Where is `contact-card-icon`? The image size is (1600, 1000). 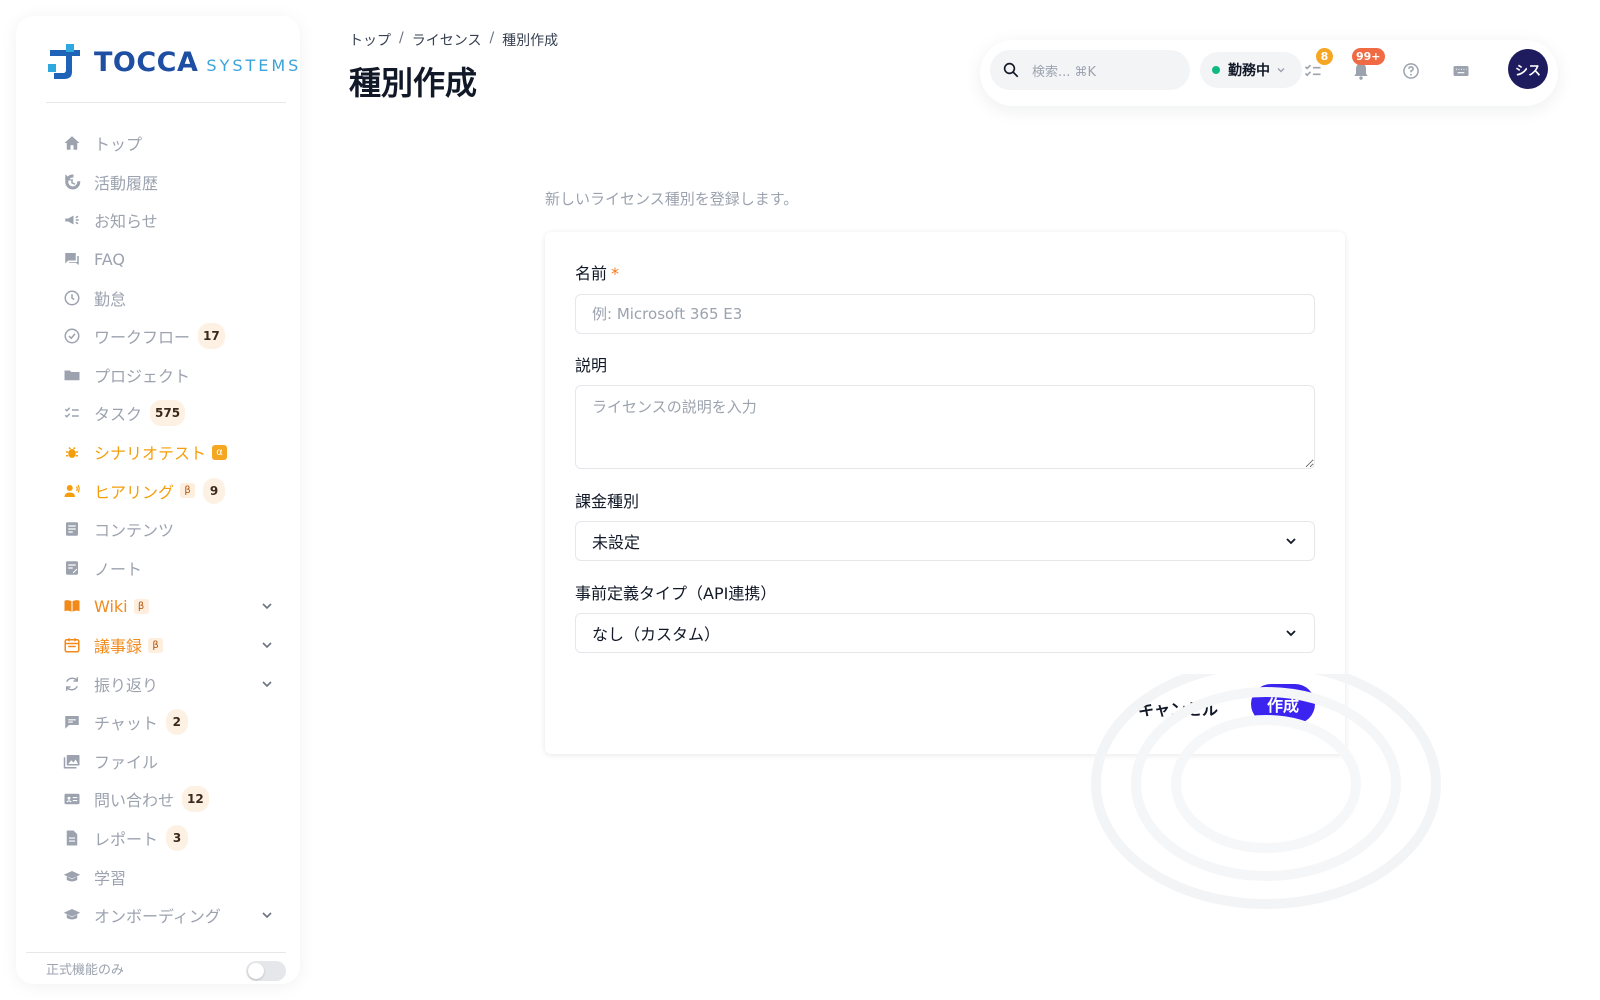 contact-card-icon is located at coordinates (72, 799).